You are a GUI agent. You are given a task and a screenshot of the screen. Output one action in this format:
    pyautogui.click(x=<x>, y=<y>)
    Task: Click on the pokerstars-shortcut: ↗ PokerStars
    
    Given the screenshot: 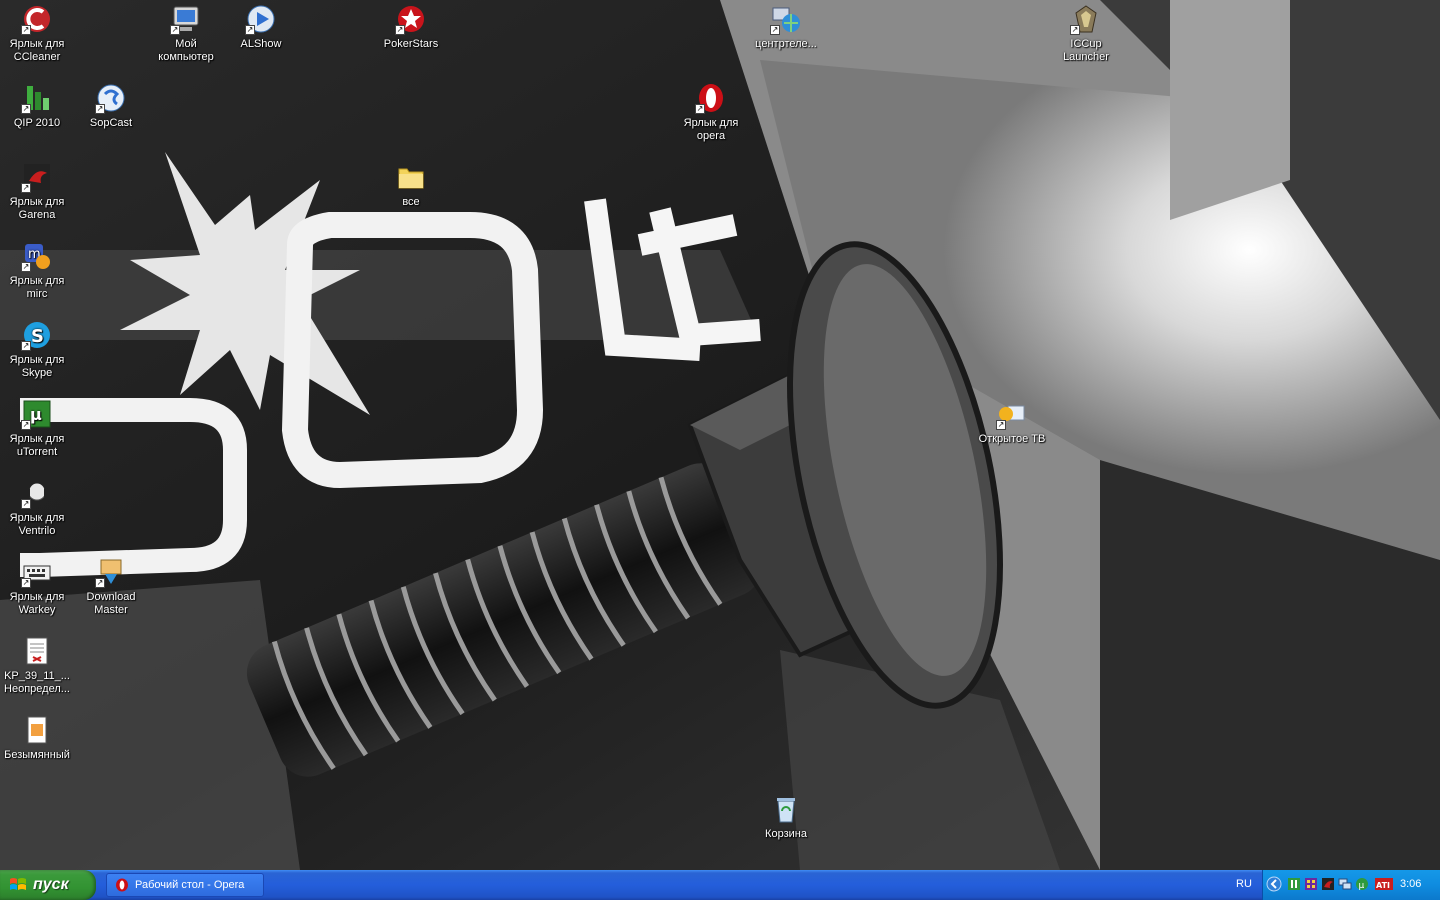 What is the action you would take?
    pyautogui.click(x=411, y=27)
    